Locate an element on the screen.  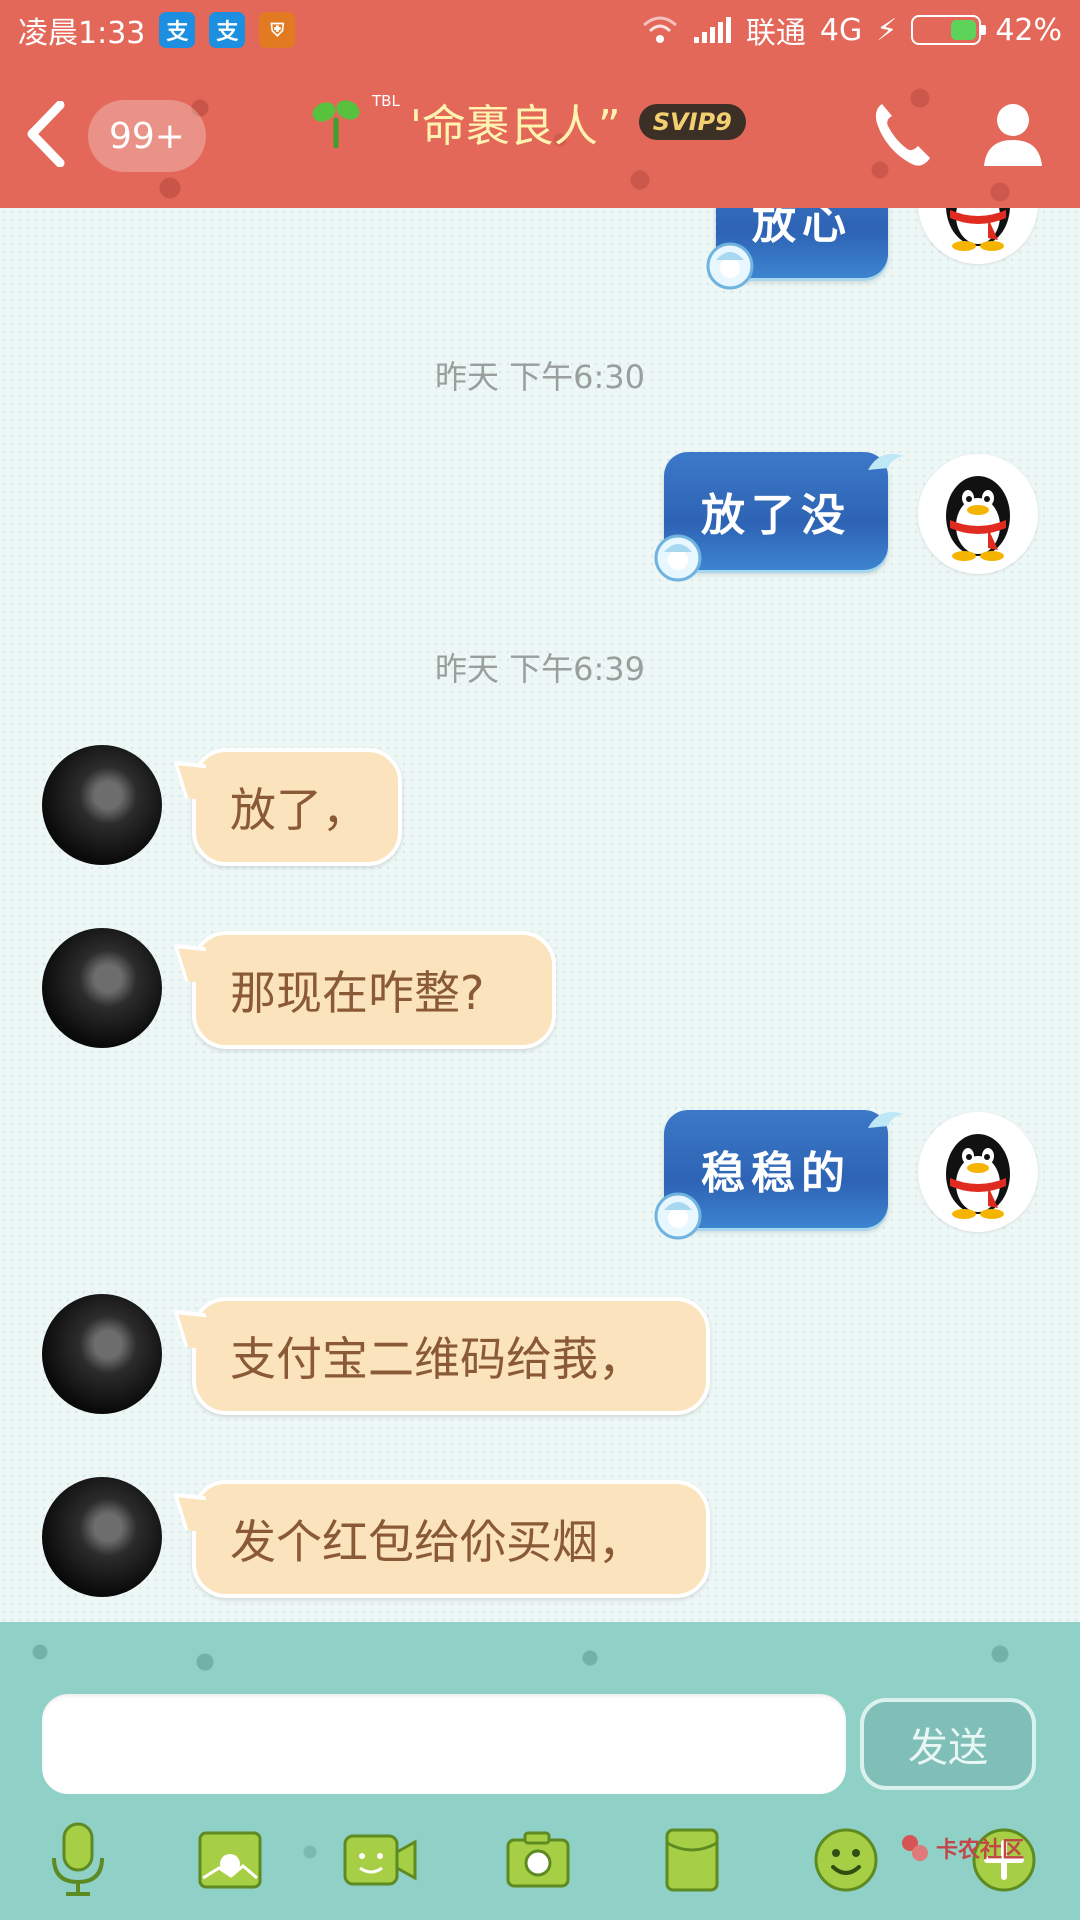
chat-header: 99+ TBL '命裹良人” SVIP9 is located at coordinates (540, 134).